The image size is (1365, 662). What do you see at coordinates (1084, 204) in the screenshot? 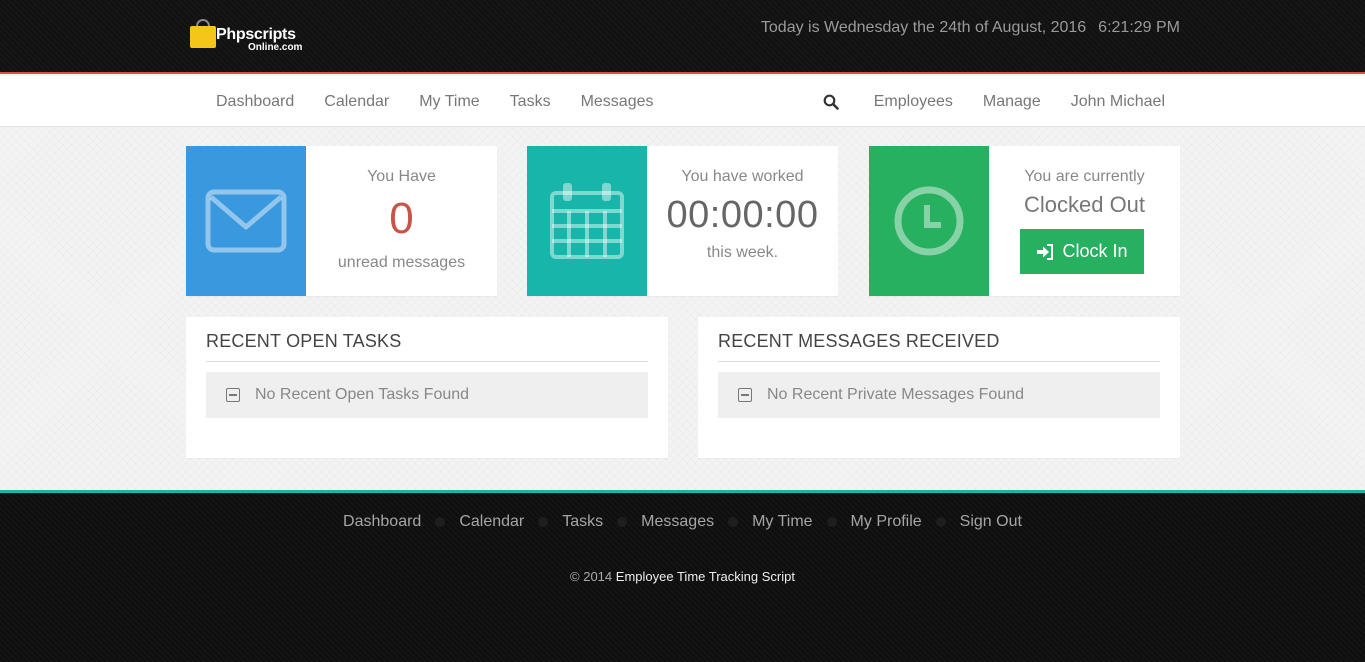
I see `clock-status-text: Clocked Out` at bounding box center [1084, 204].